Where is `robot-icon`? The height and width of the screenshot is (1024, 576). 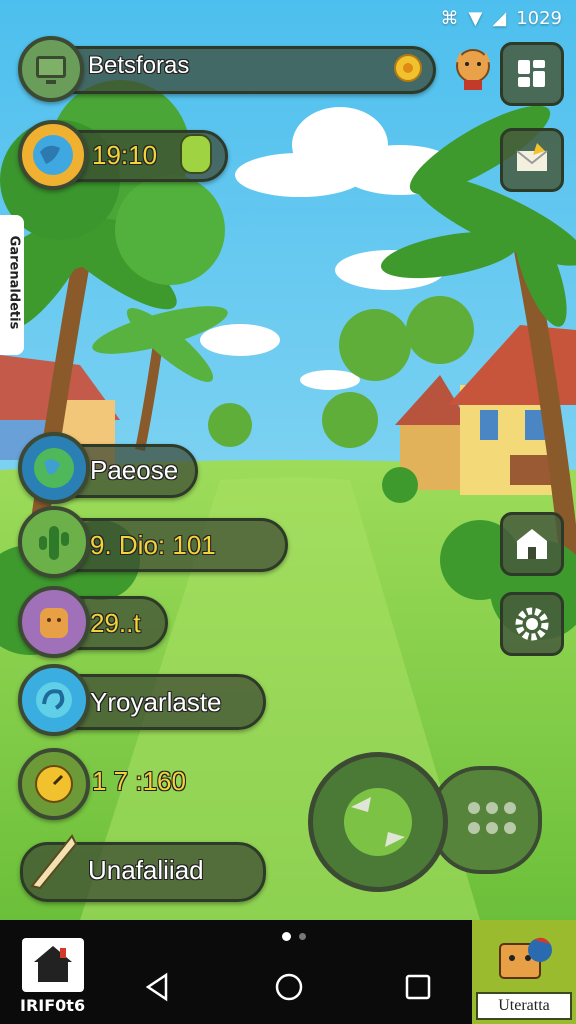 robot-icon is located at coordinates (525, 958).